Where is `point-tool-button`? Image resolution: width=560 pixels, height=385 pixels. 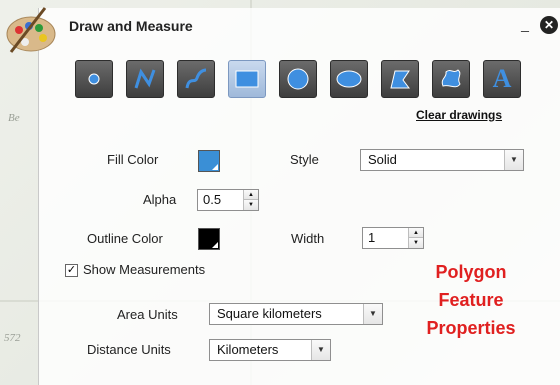
point-tool-button is located at coordinates (94, 79).